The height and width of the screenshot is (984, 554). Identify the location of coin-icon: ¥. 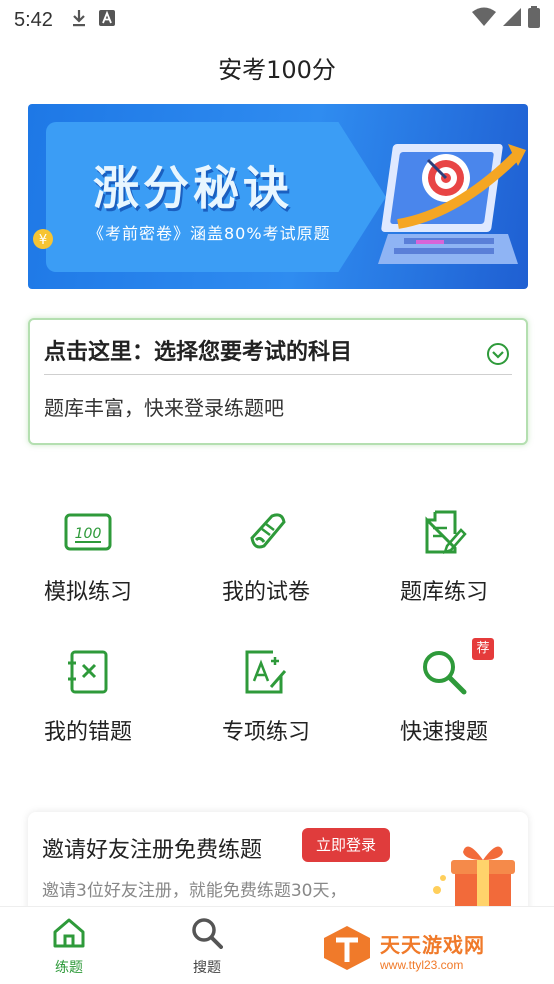
(43, 241).